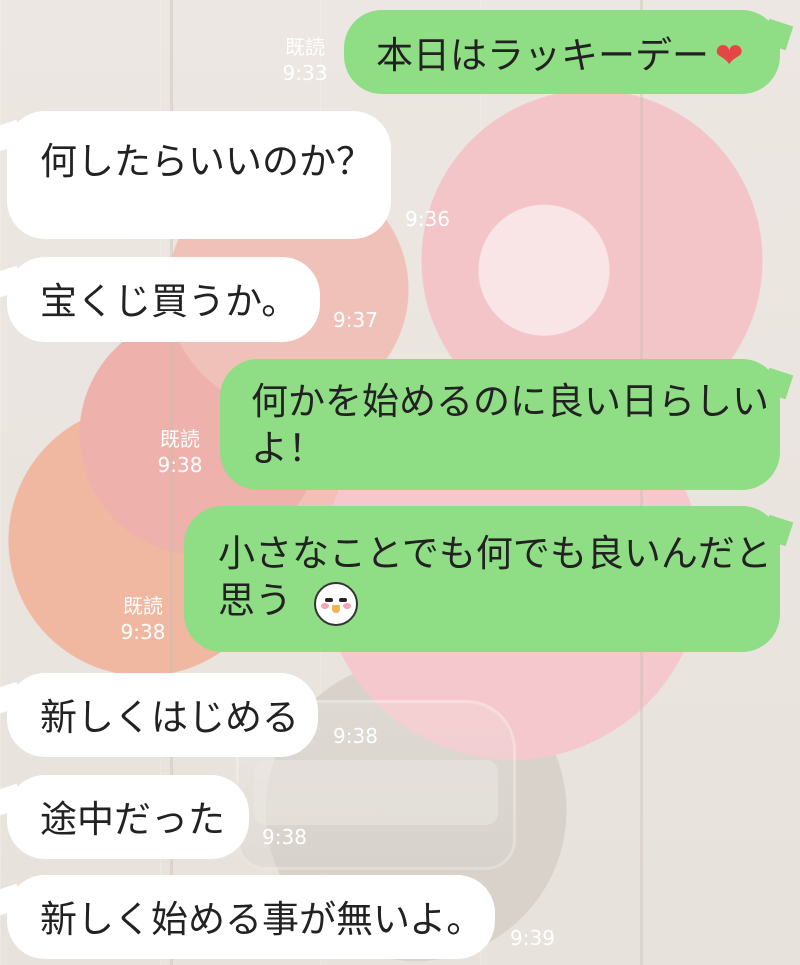 This screenshot has height=965, width=800. I want to click on message-text: 新しく始める事が無いよ。, so click(262, 919).